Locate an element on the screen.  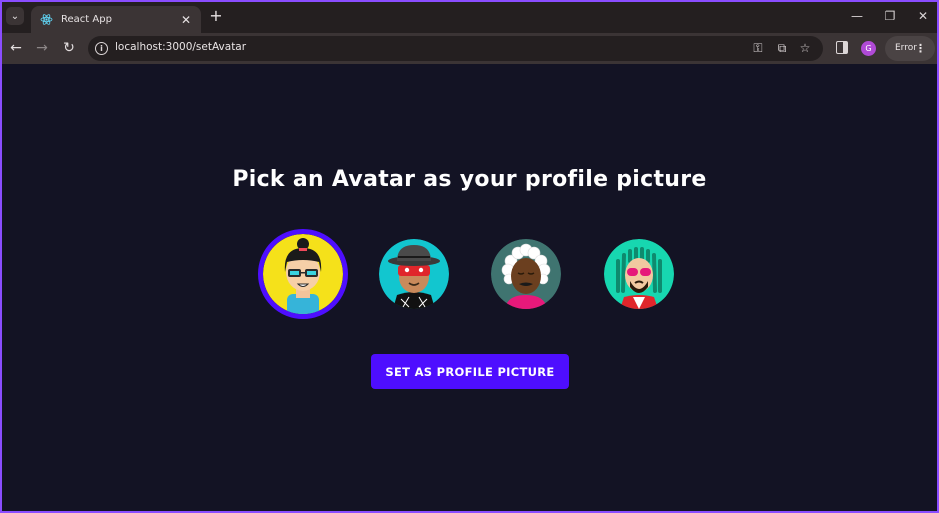
avatar-yellow-sunglasses-icon is located at coordinates (303, 274).